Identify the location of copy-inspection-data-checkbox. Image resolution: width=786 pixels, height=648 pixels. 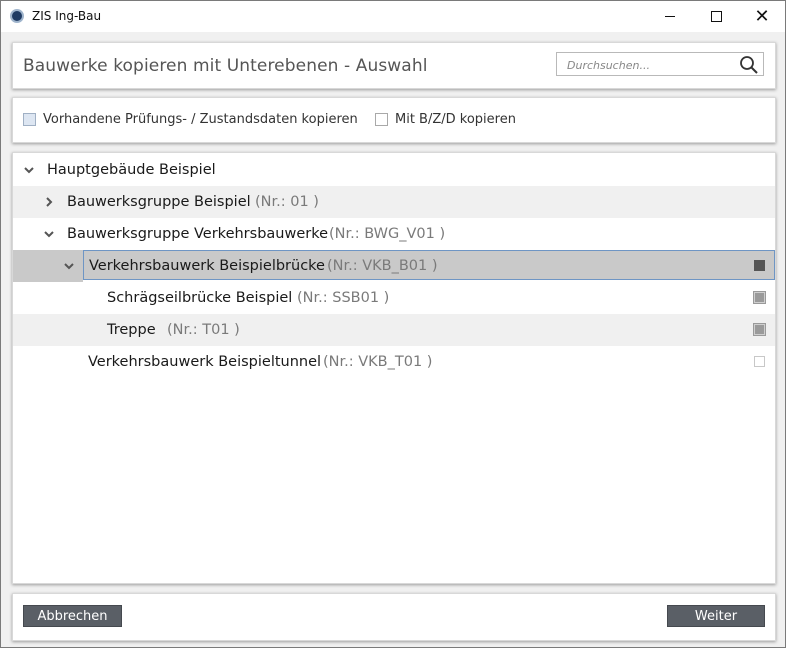
(29, 119).